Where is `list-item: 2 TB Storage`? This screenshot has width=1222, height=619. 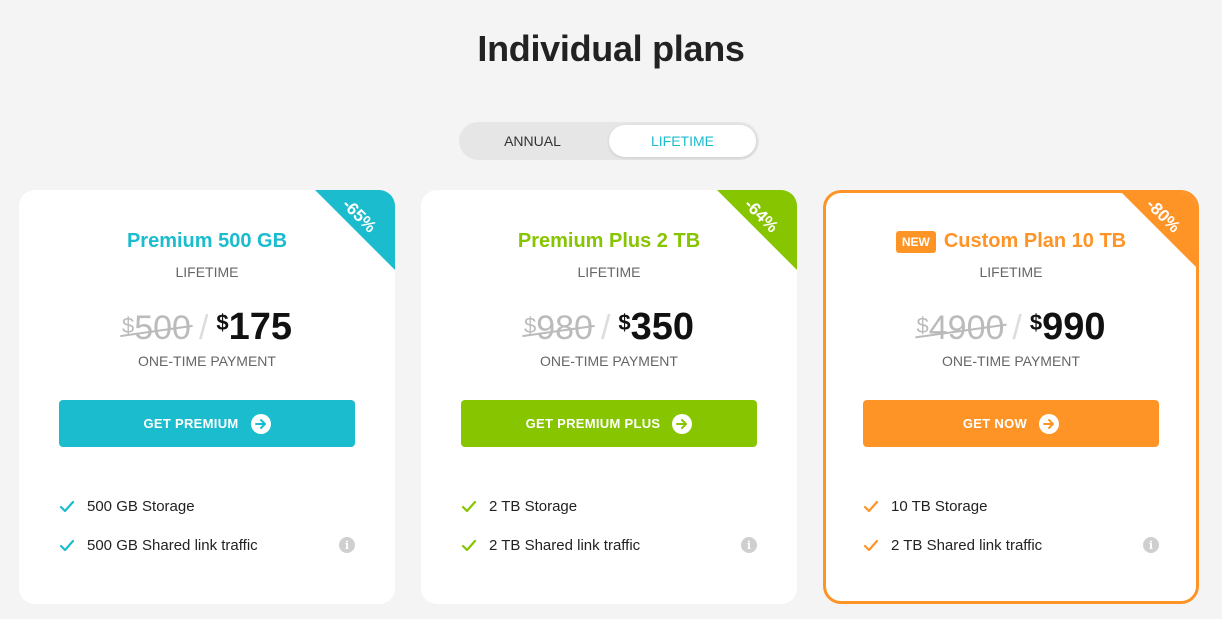
list-item: 2 TB Storage is located at coordinates (609, 506).